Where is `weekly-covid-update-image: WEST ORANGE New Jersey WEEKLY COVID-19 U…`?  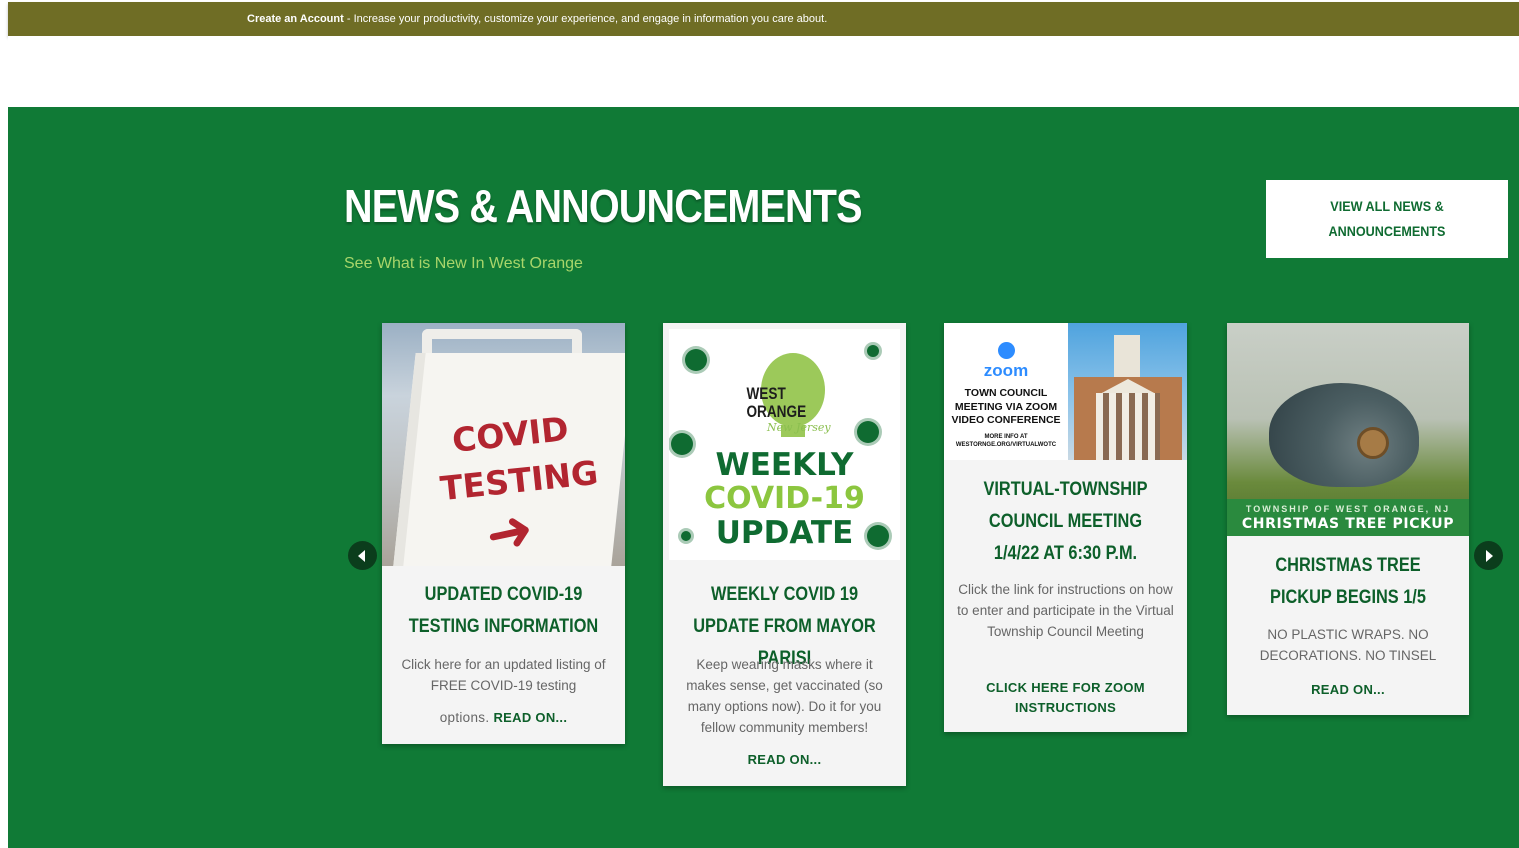 weekly-covid-update-image: WEST ORANGE New Jersey WEEKLY COVID-19 U… is located at coordinates (784, 444).